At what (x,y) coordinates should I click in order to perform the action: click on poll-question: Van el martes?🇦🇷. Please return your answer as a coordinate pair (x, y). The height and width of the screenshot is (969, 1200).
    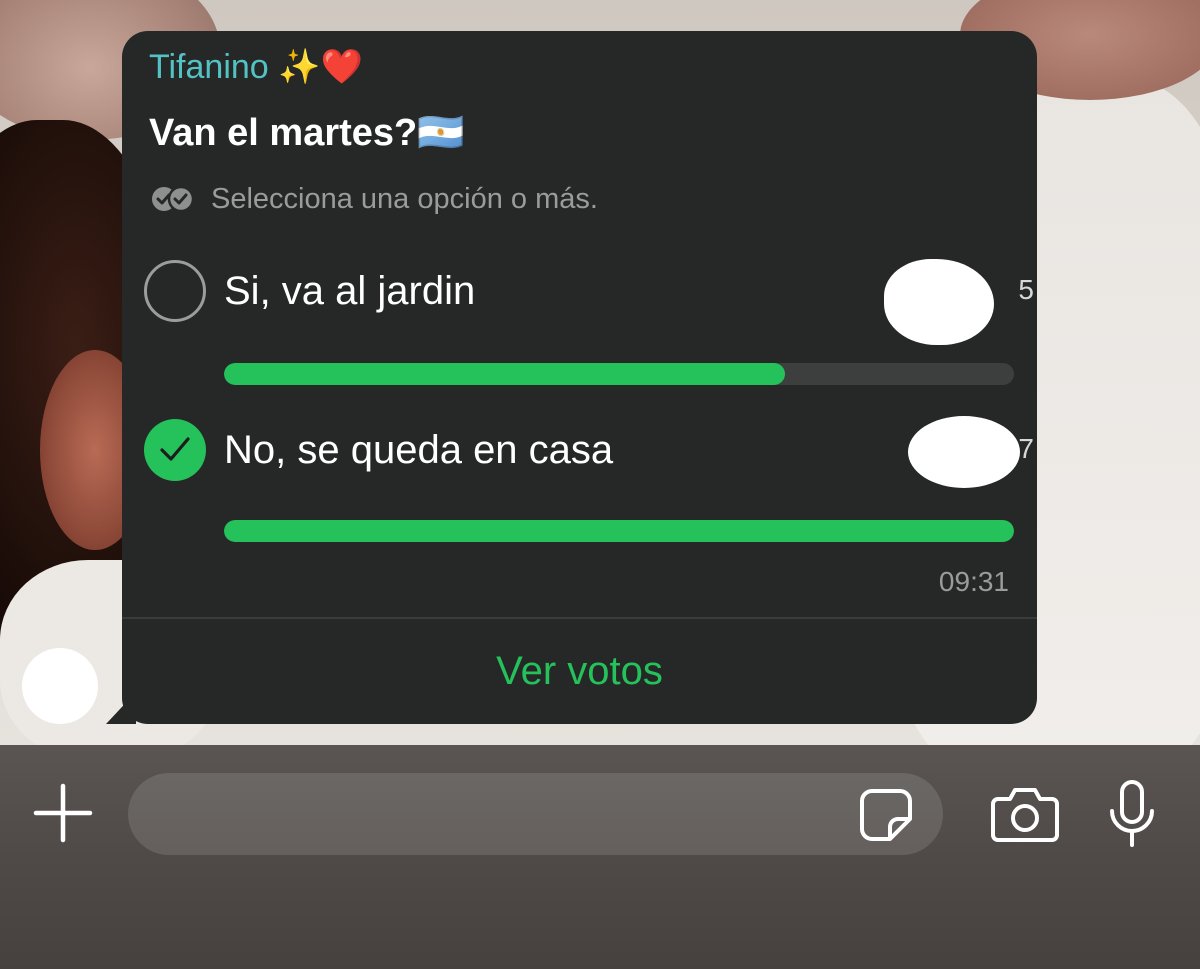
    Looking at the image, I should click on (307, 133).